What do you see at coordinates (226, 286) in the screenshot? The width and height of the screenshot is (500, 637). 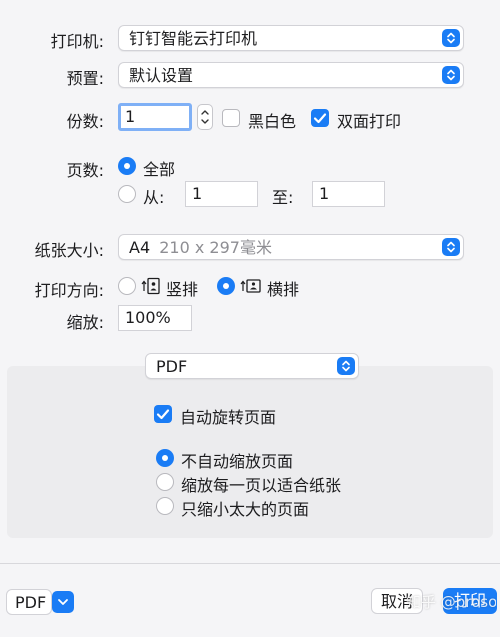 I see `landscape-radio` at bounding box center [226, 286].